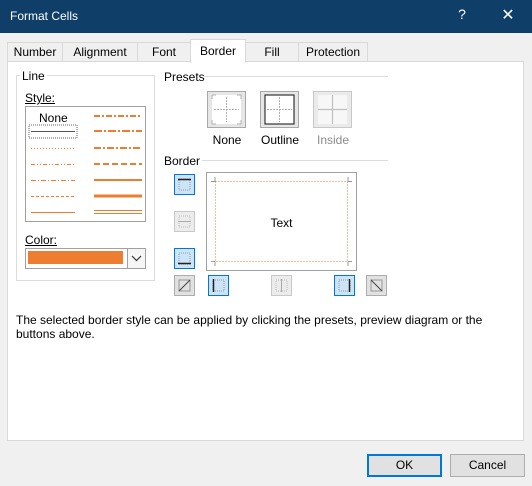 The image size is (532, 486). What do you see at coordinates (280, 140) in the screenshot?
I see `preset-outline-label: Outline` at bounding box center [280, 140].